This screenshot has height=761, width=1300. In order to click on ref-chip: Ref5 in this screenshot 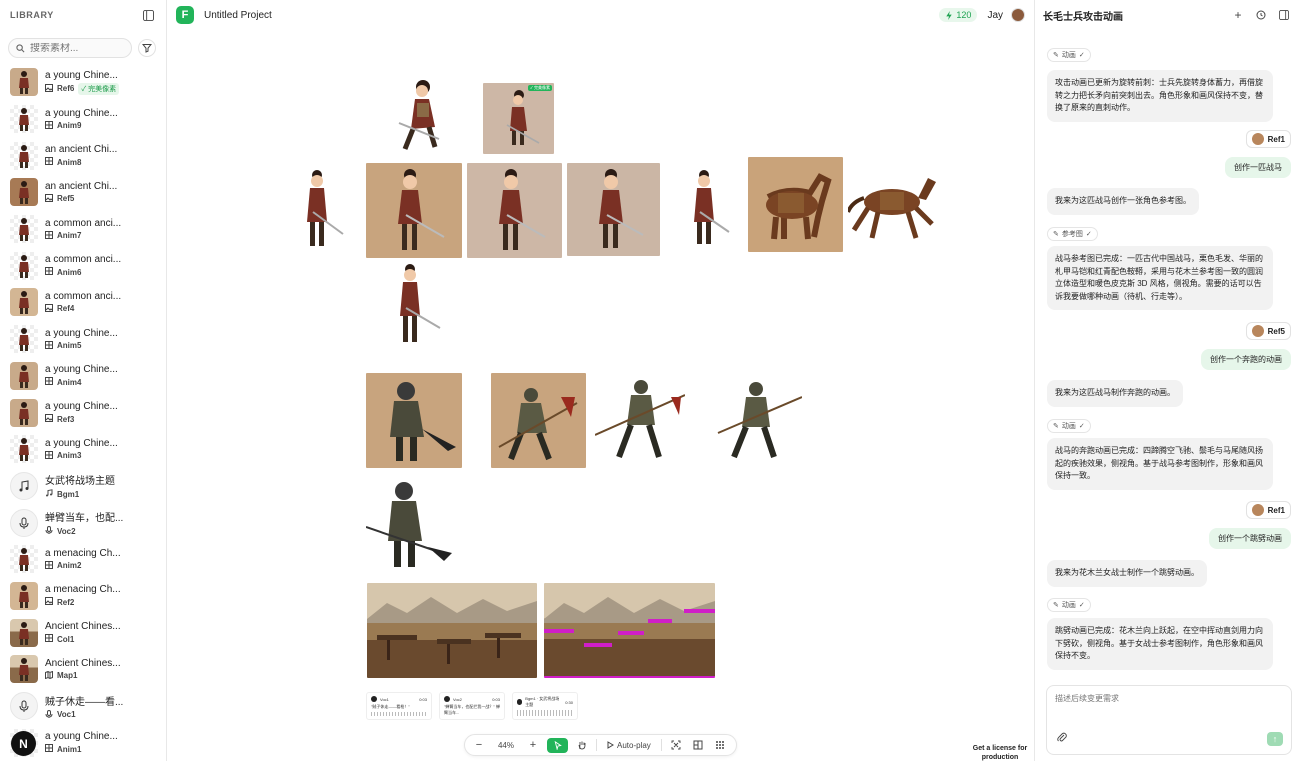, I will do `click(1268, 331)`.